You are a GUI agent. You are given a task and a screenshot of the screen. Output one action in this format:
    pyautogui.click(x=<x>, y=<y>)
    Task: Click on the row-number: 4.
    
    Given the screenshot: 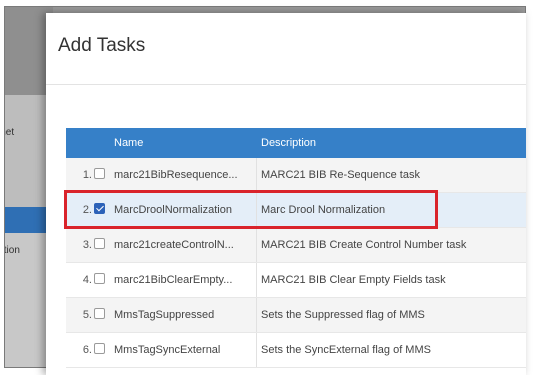 What is the action you would take?
    pyautogui.click(x=87, y=280)
    